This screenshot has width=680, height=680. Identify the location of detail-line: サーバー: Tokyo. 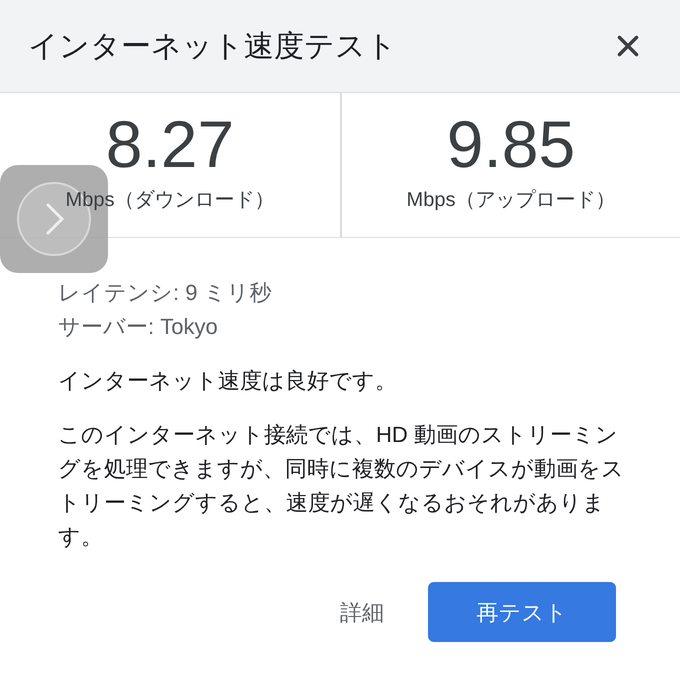
(138, 327).